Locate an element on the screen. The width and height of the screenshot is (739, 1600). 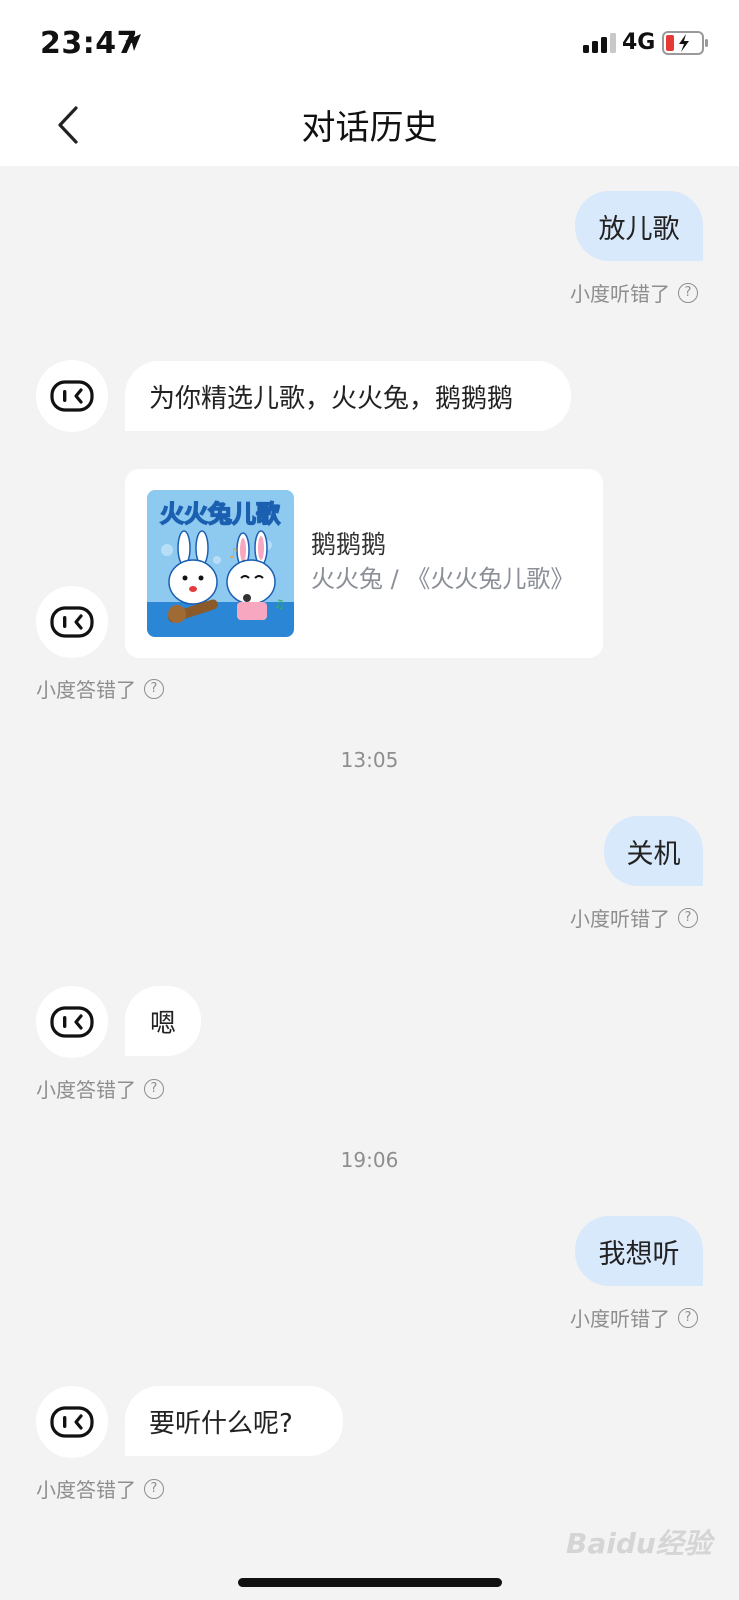
battery-charging-icon is located at coordinates (685, 43).